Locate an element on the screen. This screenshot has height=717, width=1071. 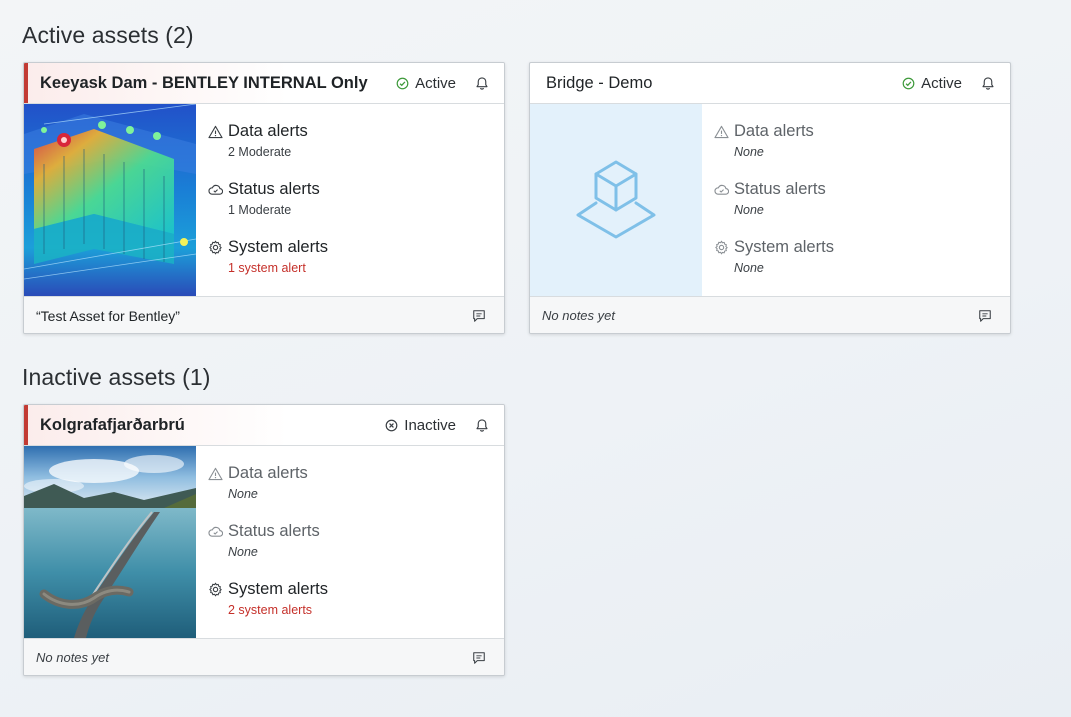
cube-icon is located at coordinates (616, 199).